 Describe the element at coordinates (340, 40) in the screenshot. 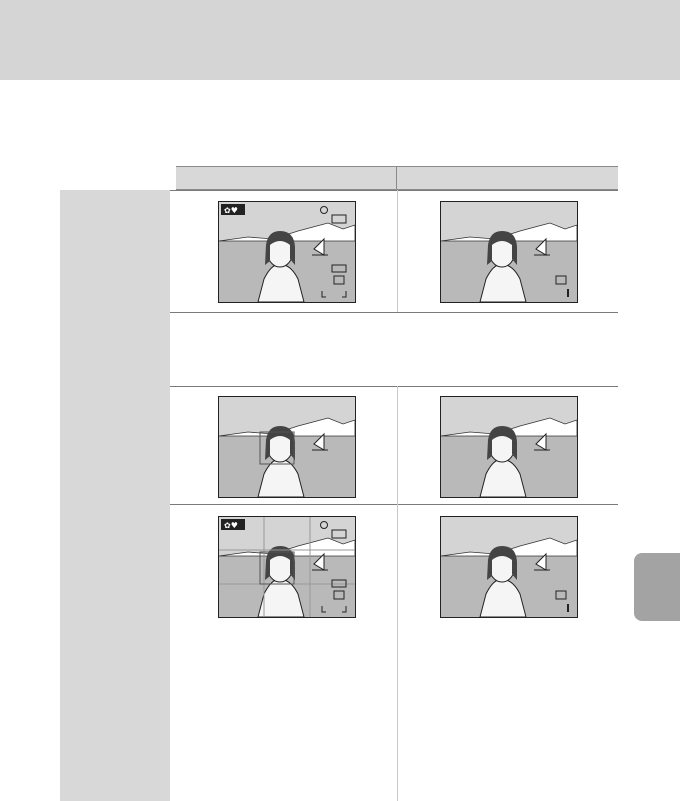

I see `header-band` at that location.